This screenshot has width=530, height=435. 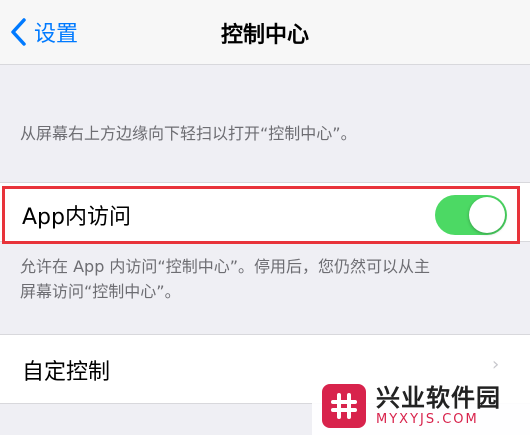 I want to click on watermark-name: 兴业软件园, so click(x=438, y=397).